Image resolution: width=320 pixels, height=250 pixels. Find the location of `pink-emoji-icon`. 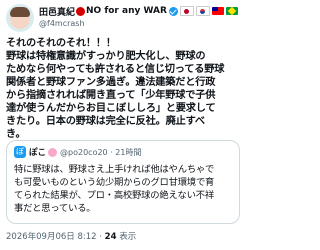

pink-emoji-icon is located at coordinates (53, 152).